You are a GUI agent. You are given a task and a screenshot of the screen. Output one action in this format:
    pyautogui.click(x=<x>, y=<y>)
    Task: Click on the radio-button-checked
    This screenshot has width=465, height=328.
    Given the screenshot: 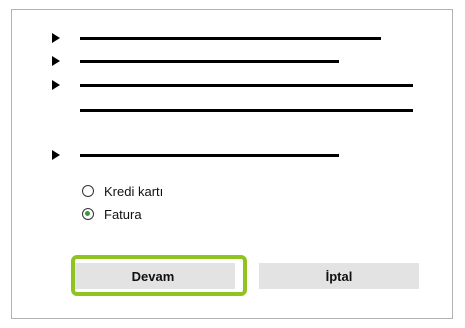 What is the action you would take?
    pyautogui.click(x=88, y=214)
    